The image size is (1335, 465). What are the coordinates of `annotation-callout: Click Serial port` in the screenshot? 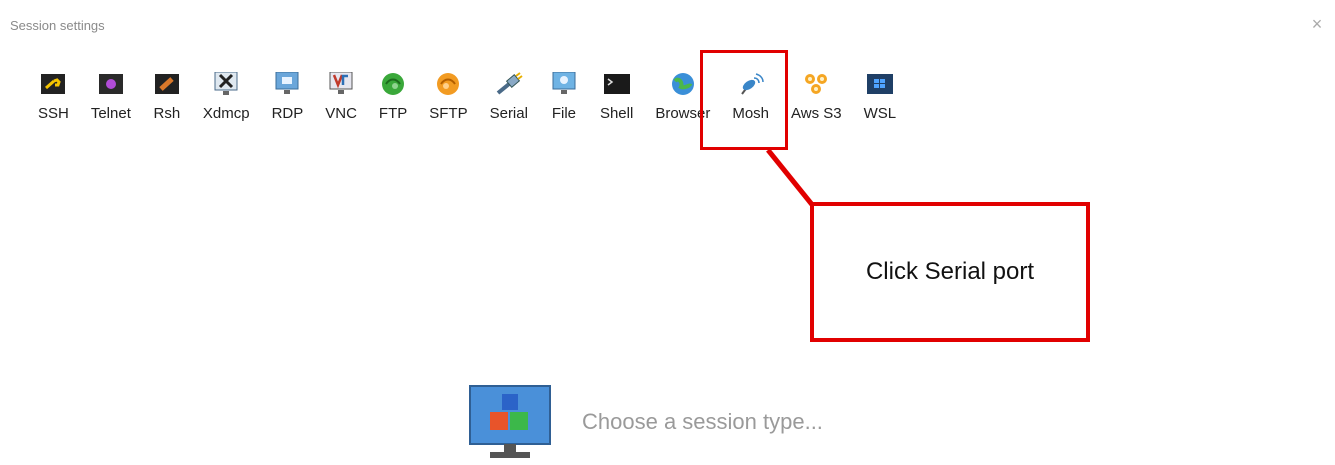 It's located at (950, 272).